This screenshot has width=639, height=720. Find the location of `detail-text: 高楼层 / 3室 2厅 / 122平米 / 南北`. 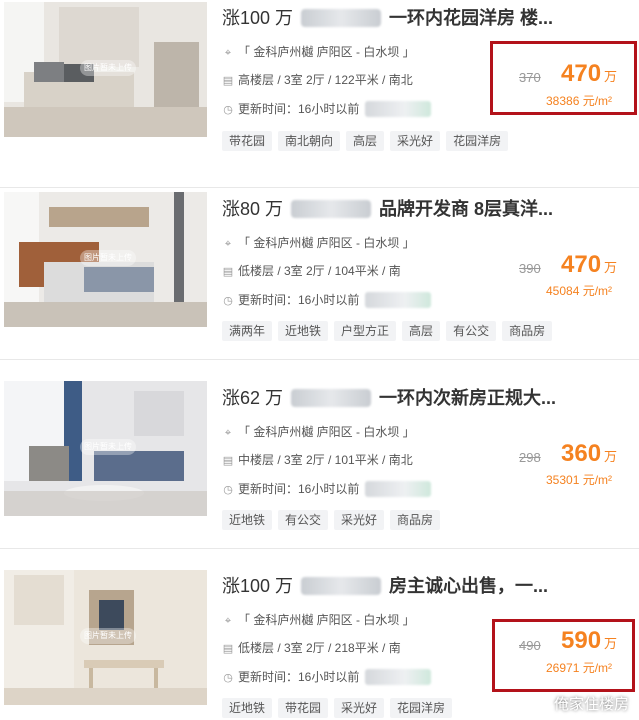

detail-text: 高楼层 / 3室 2厅 / 122平米 / 南北 is located at coordinates (325, 80).